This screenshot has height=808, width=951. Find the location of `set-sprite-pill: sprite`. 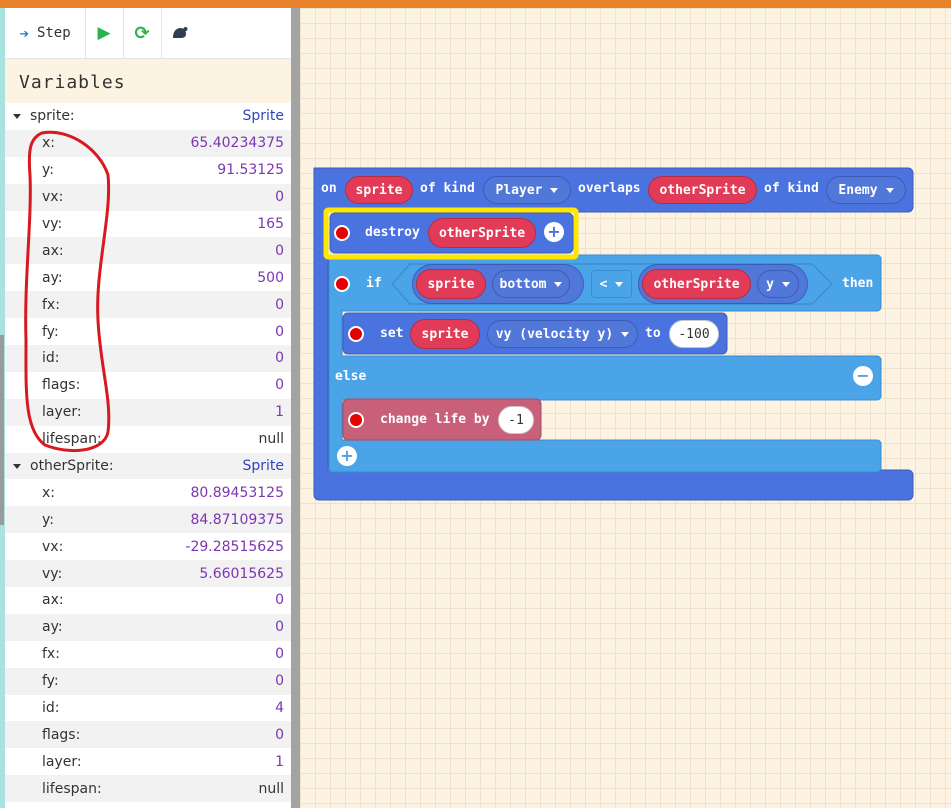

set-sprite-pill: sprite is located at coordinates (445, 334).